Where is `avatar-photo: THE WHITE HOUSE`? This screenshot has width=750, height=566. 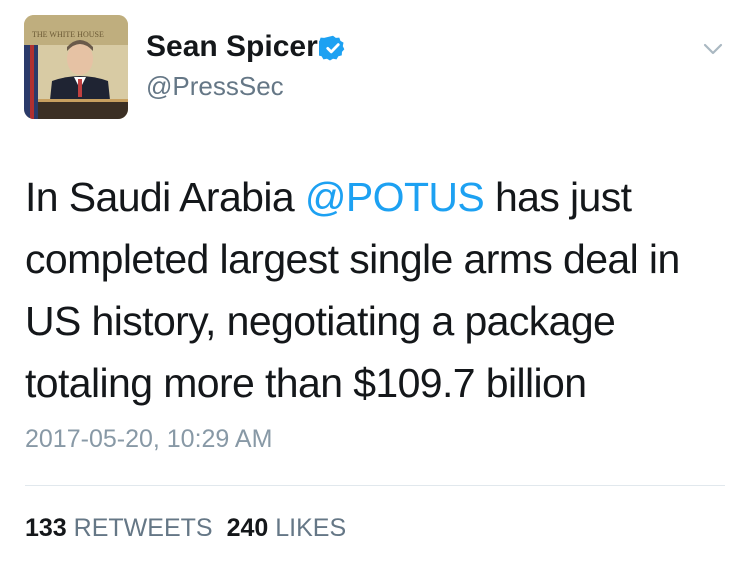 avatar-photo: THE WHITE HOUSE is located at coordinates (76, 67).